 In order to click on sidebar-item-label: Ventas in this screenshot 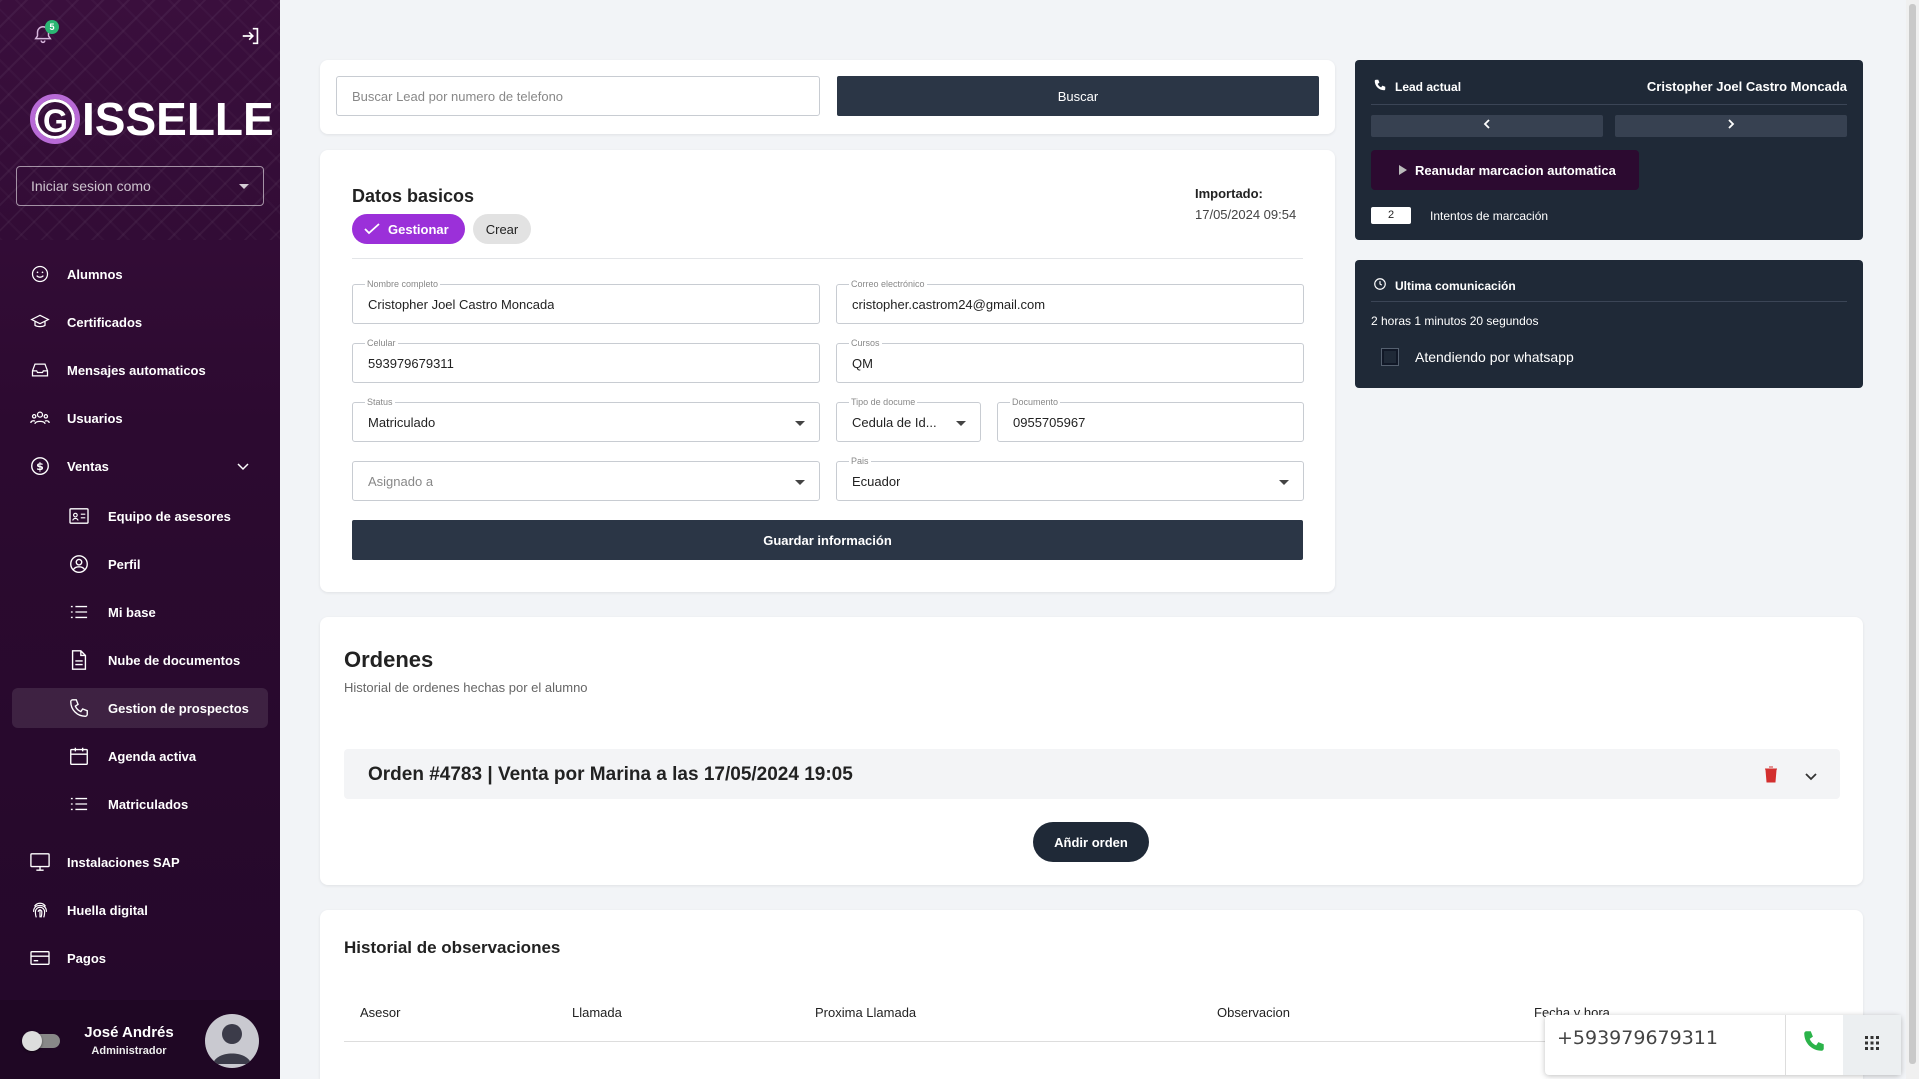, I will do `click(88, 466)`.